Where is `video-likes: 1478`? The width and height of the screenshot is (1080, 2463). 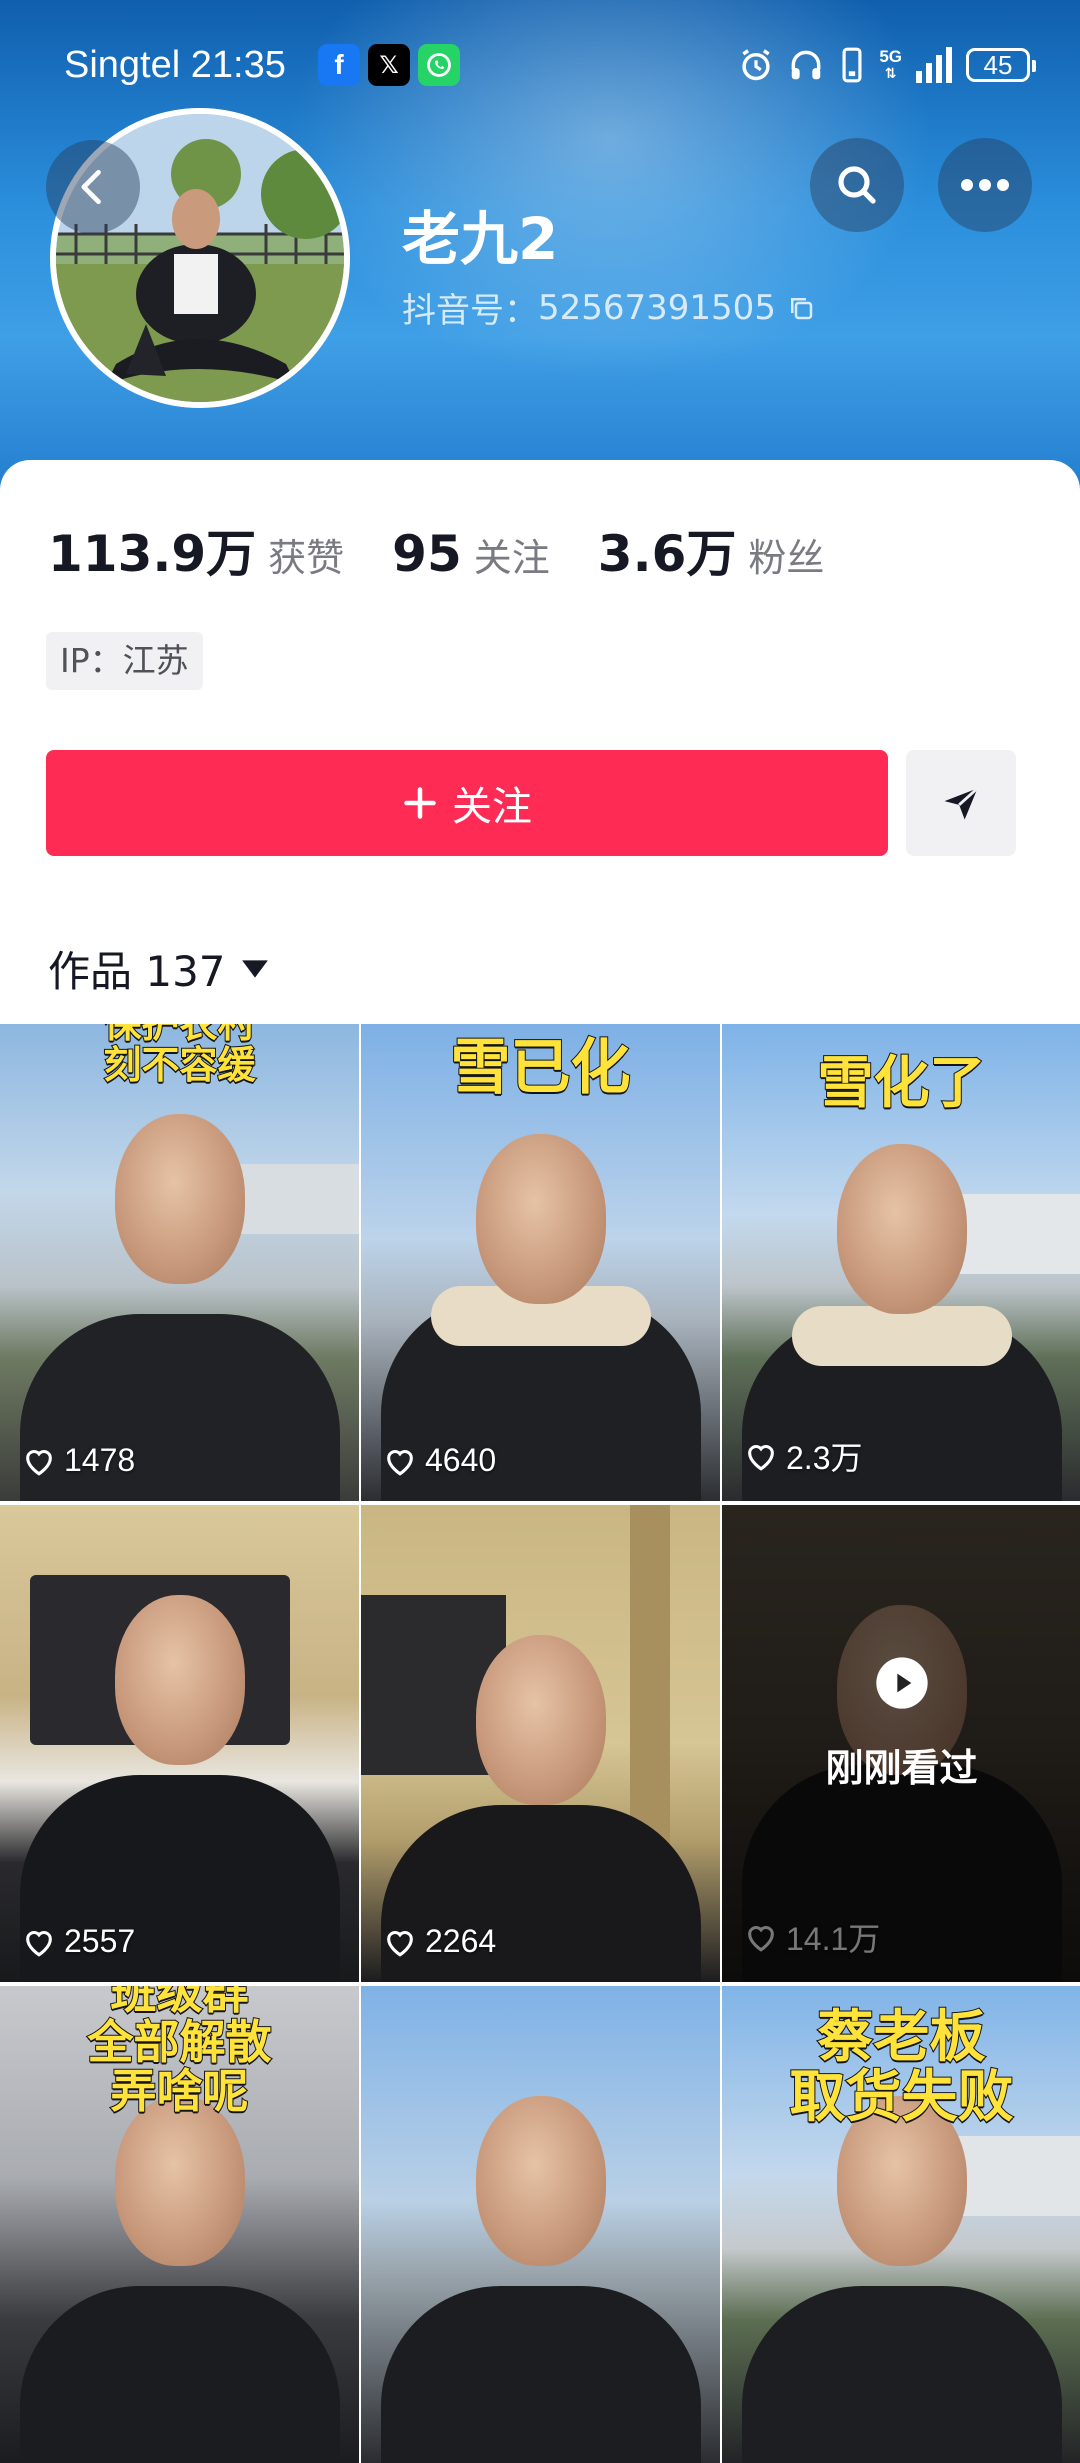
video-likes: 1478 is located at coordinates (78, 1460).